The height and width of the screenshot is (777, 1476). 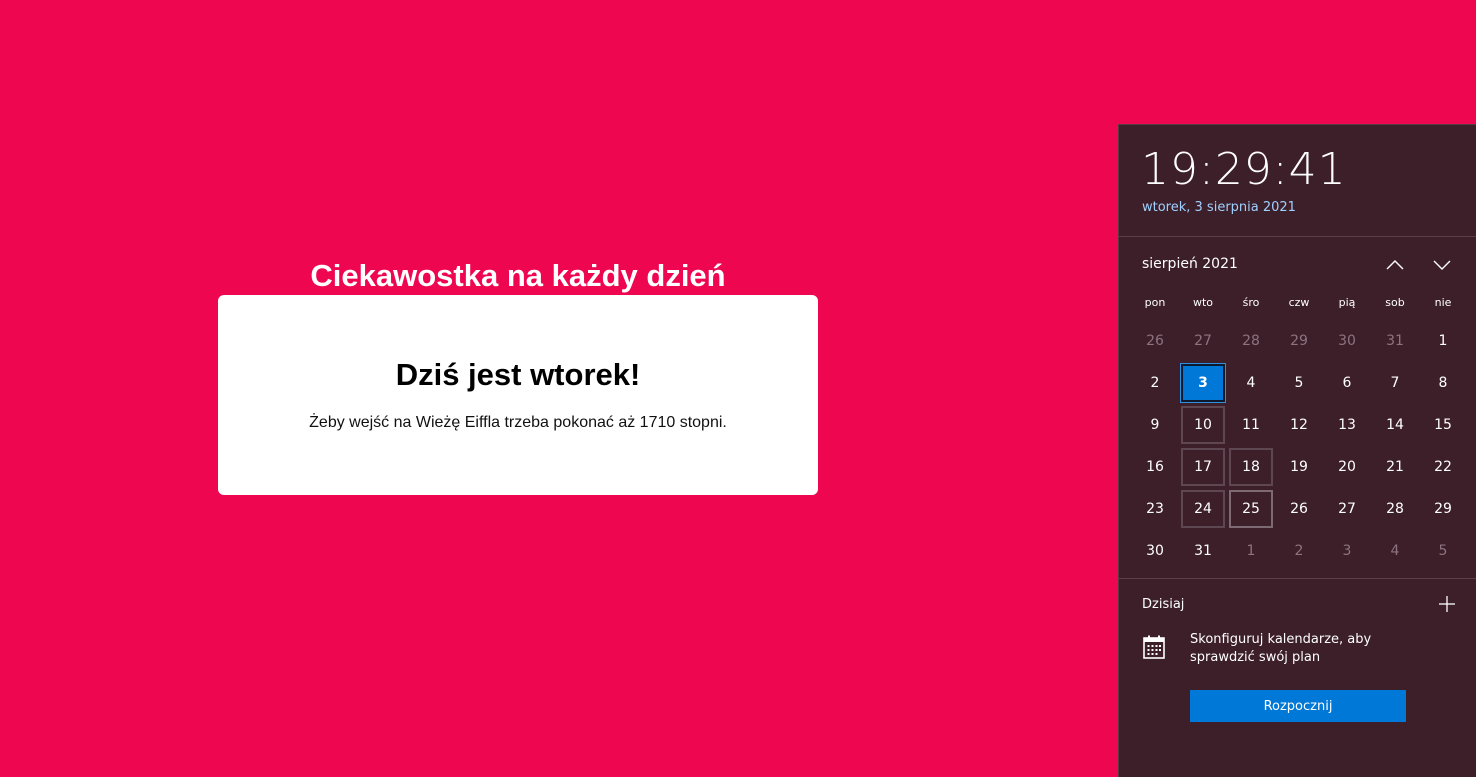 I want to click on calendar-day: 14, so click(x=1395, y=425).